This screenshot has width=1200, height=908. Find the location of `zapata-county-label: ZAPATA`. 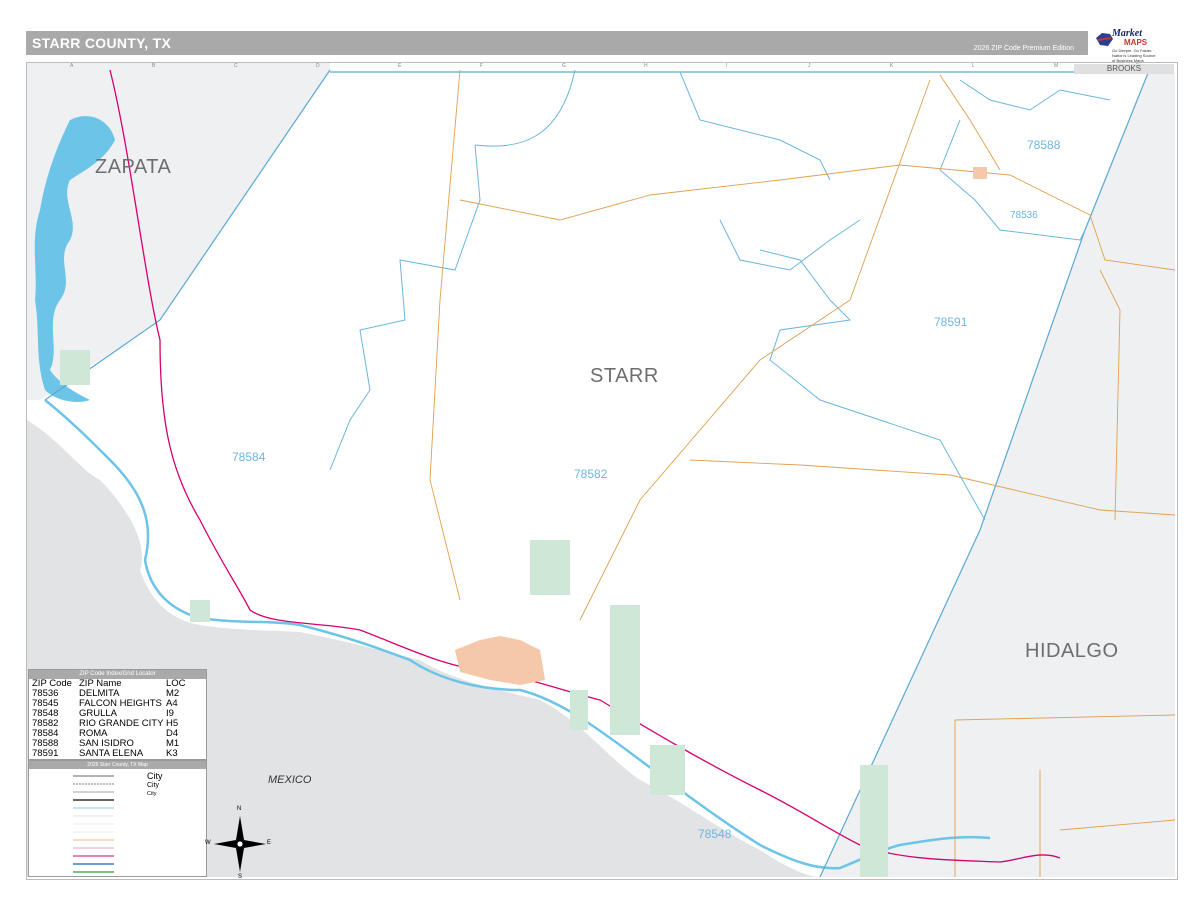

zapata-county-label: ZAPATA is located at coordinates (133, 167).